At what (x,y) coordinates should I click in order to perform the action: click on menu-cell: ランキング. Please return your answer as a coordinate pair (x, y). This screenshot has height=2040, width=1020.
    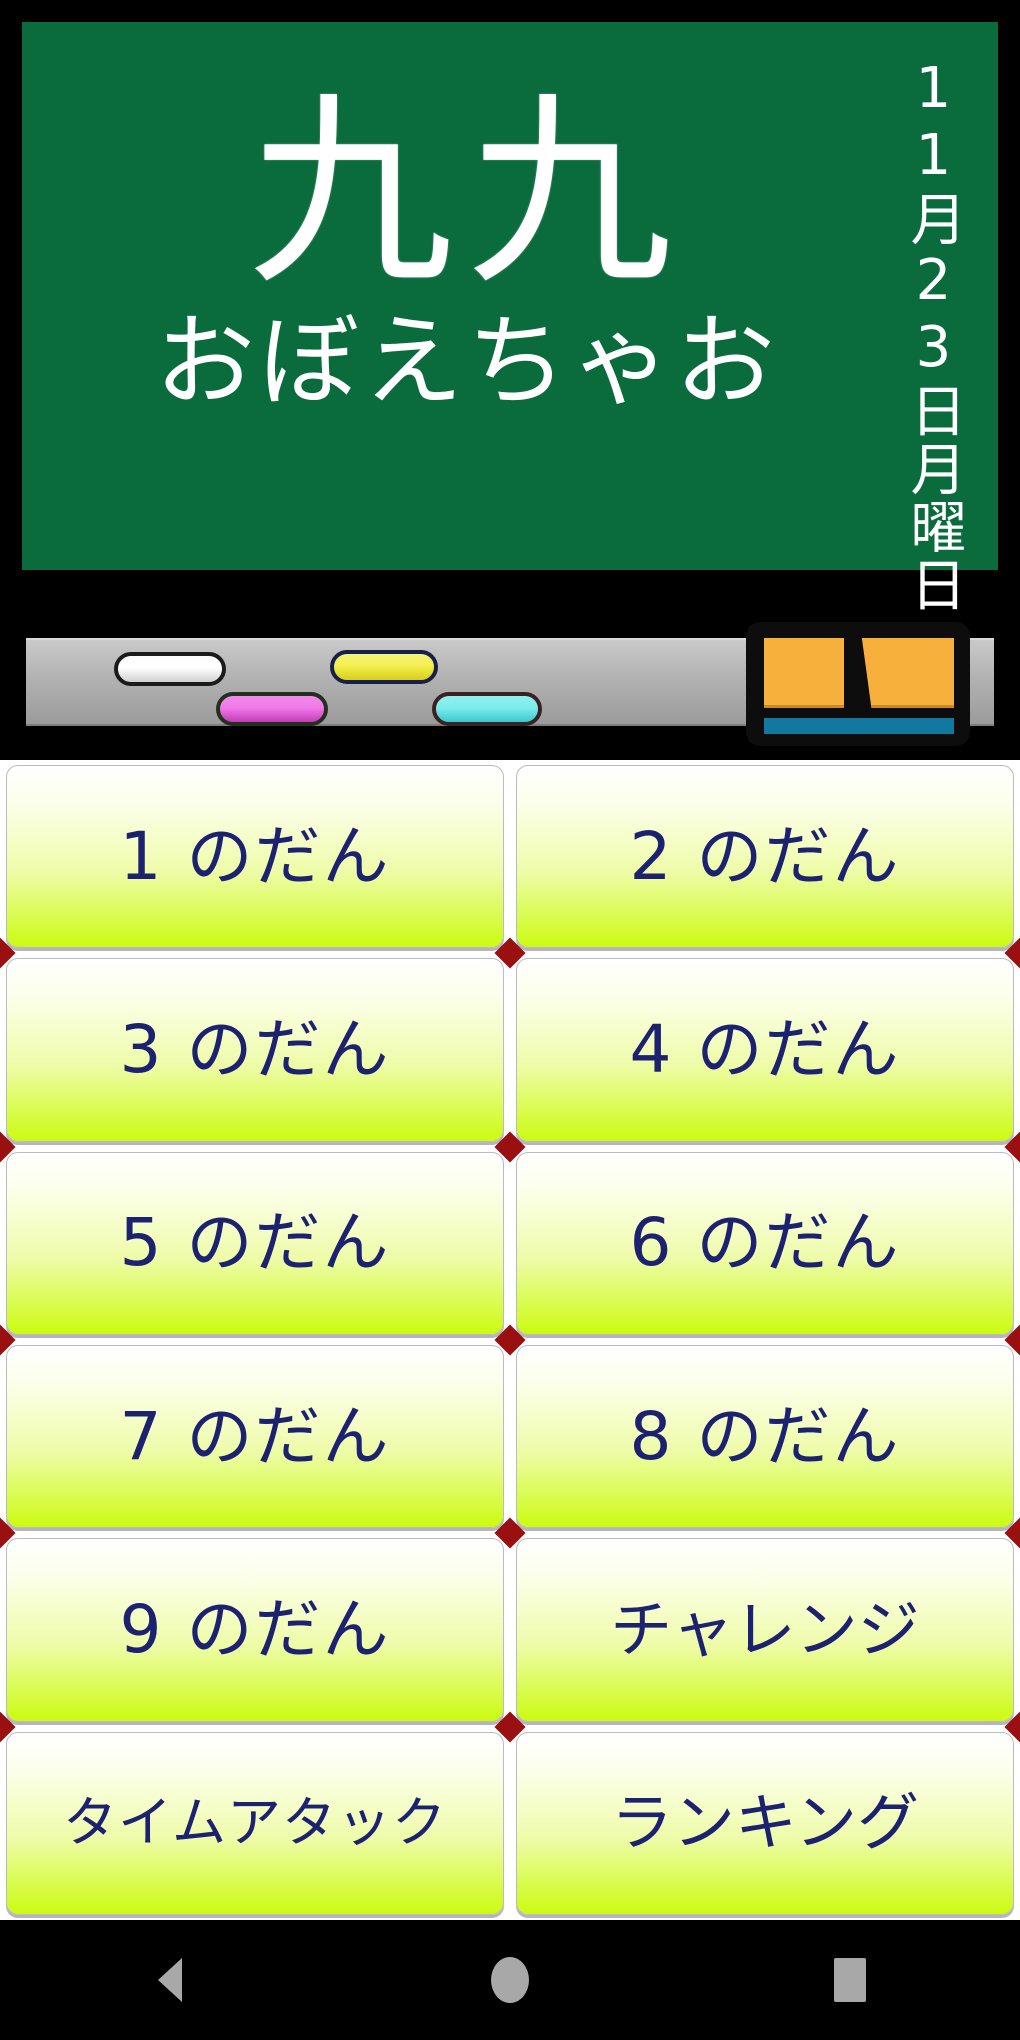
    Looking at the image, I should click on (765, 1823).